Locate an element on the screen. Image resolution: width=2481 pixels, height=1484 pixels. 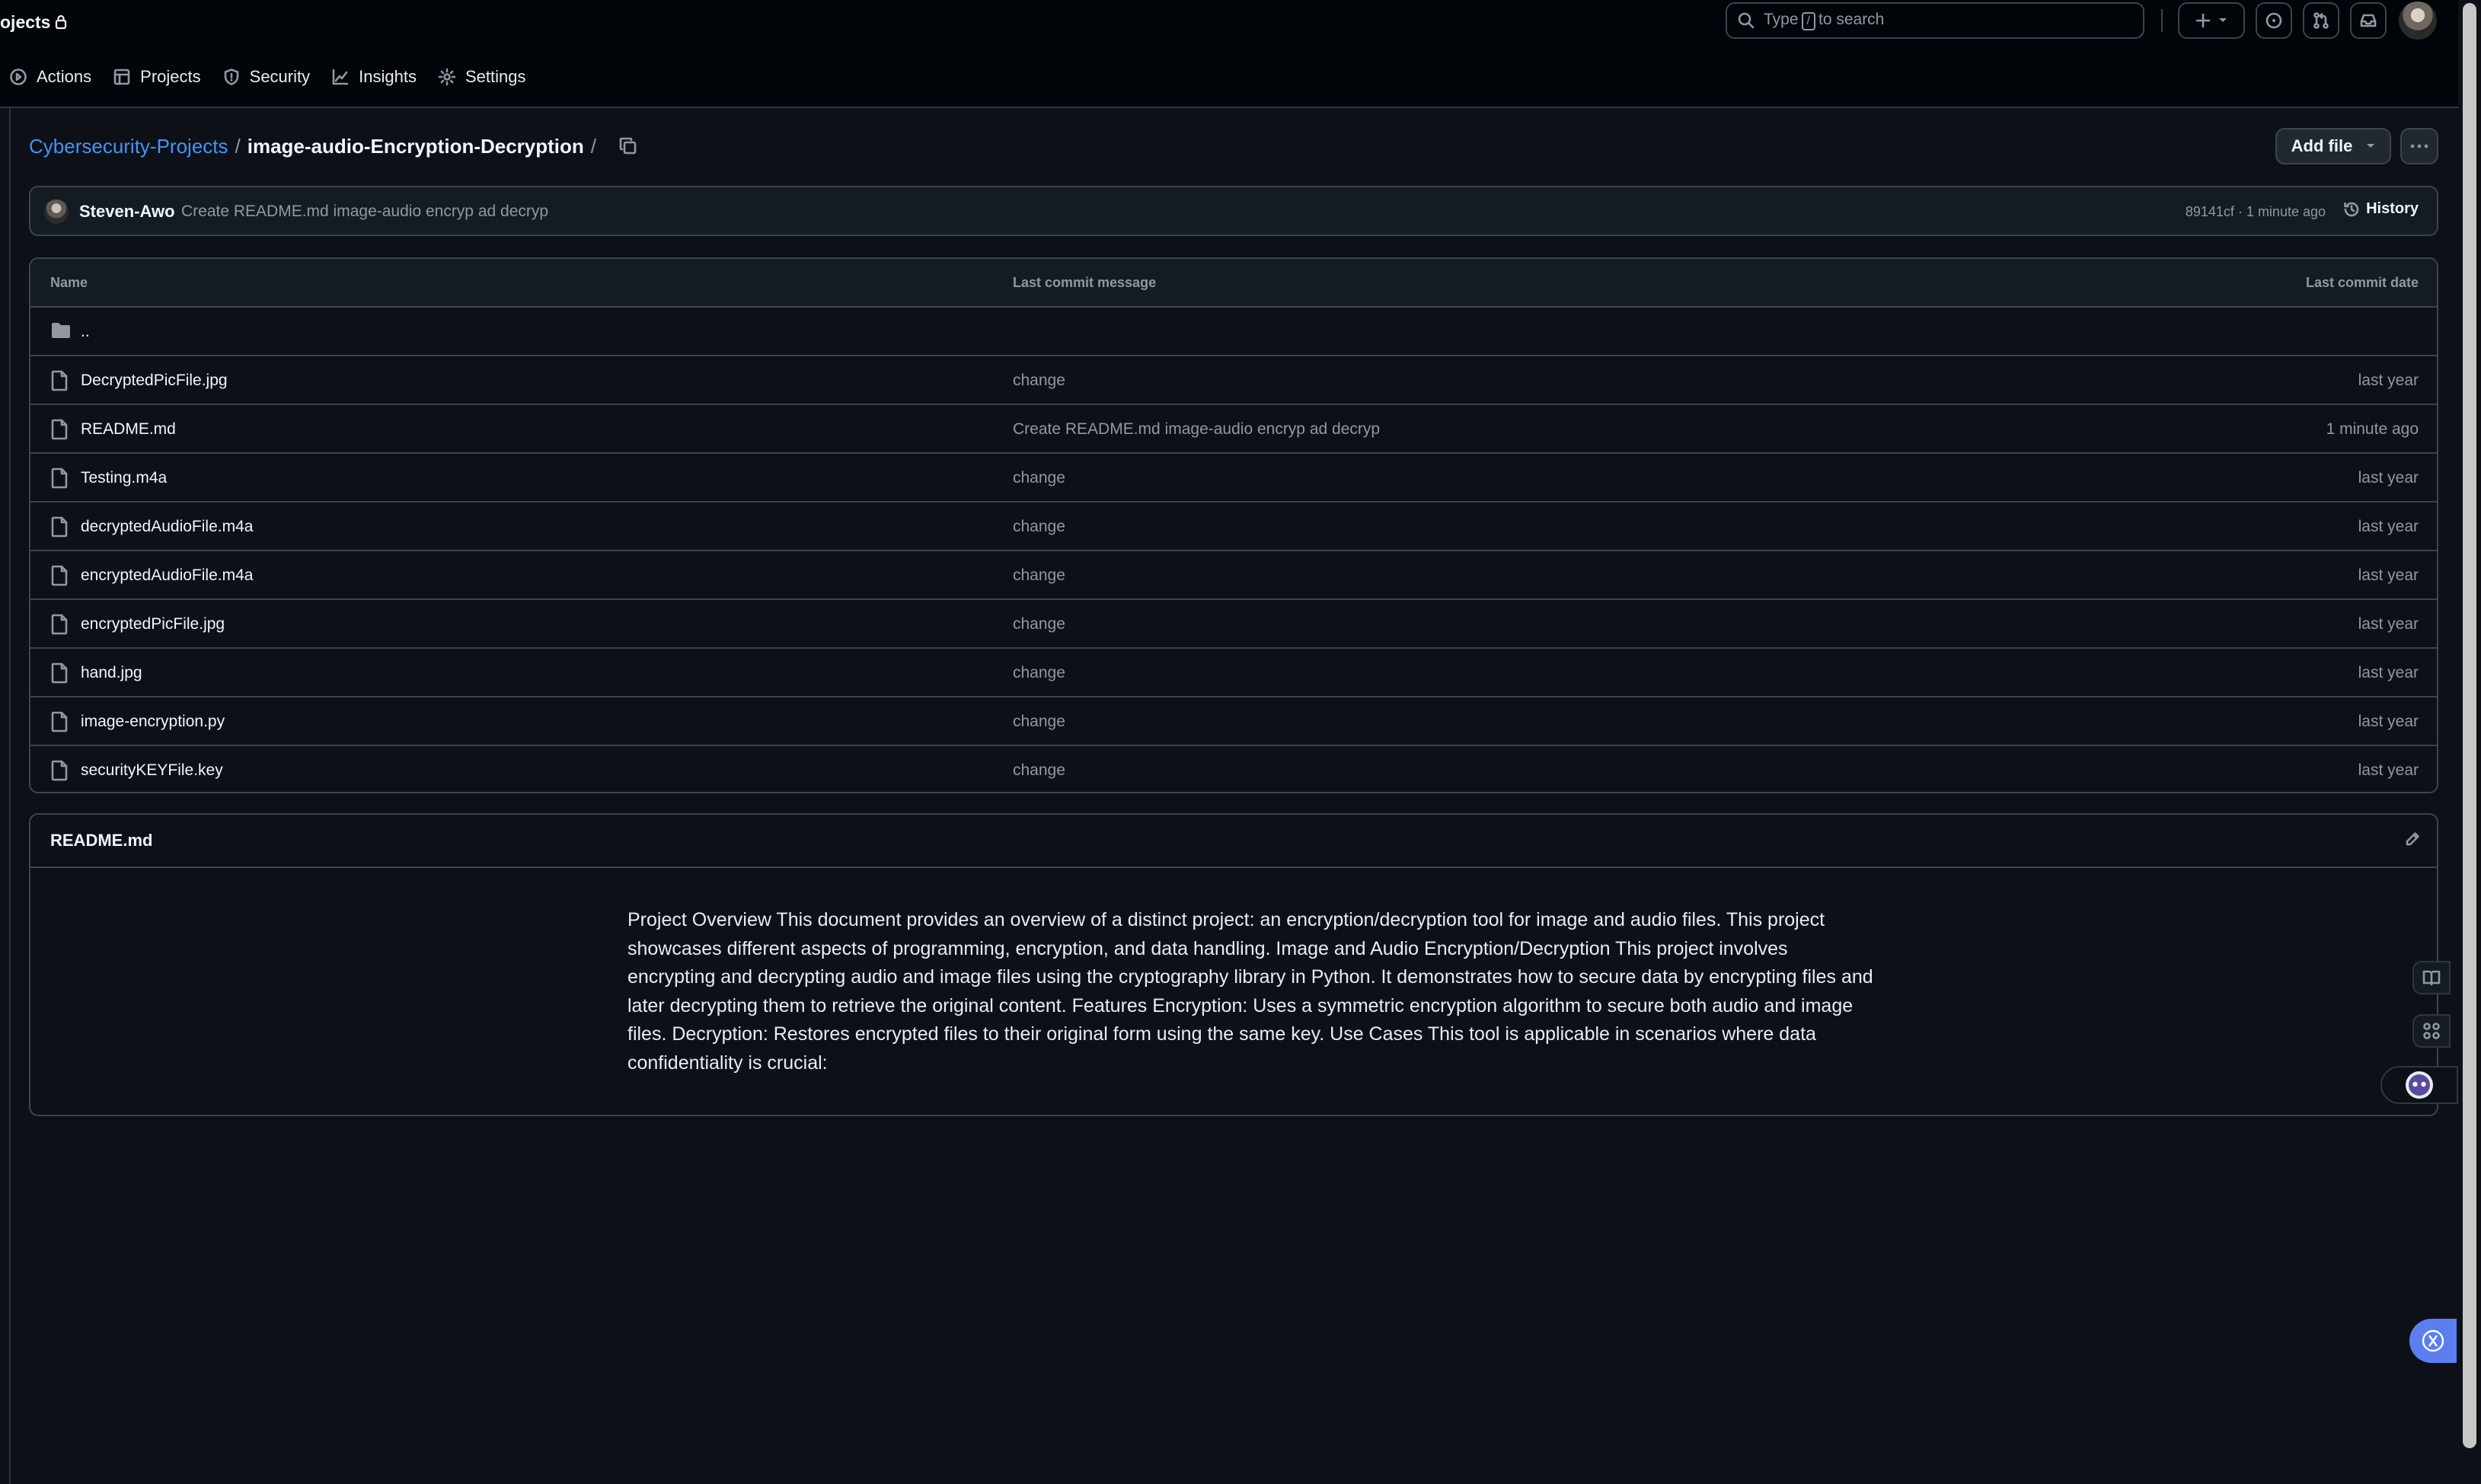
breadcrumb-current-dir: image-audio-Encryption-Decryption is located at coordinates (416, 146).